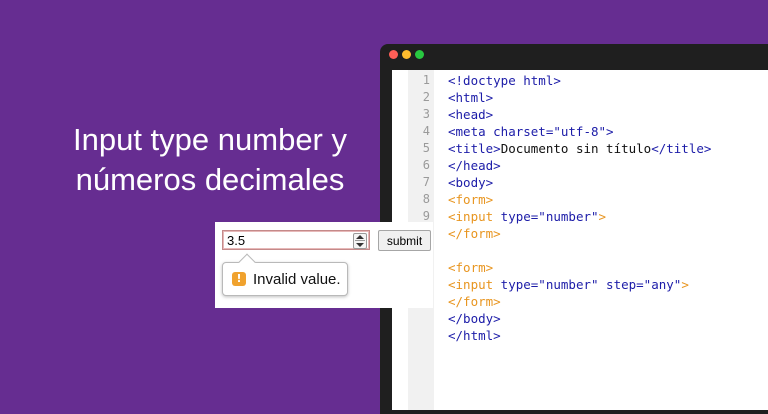  I want to click on code-text: <!doctype html>, so click(504, 80).